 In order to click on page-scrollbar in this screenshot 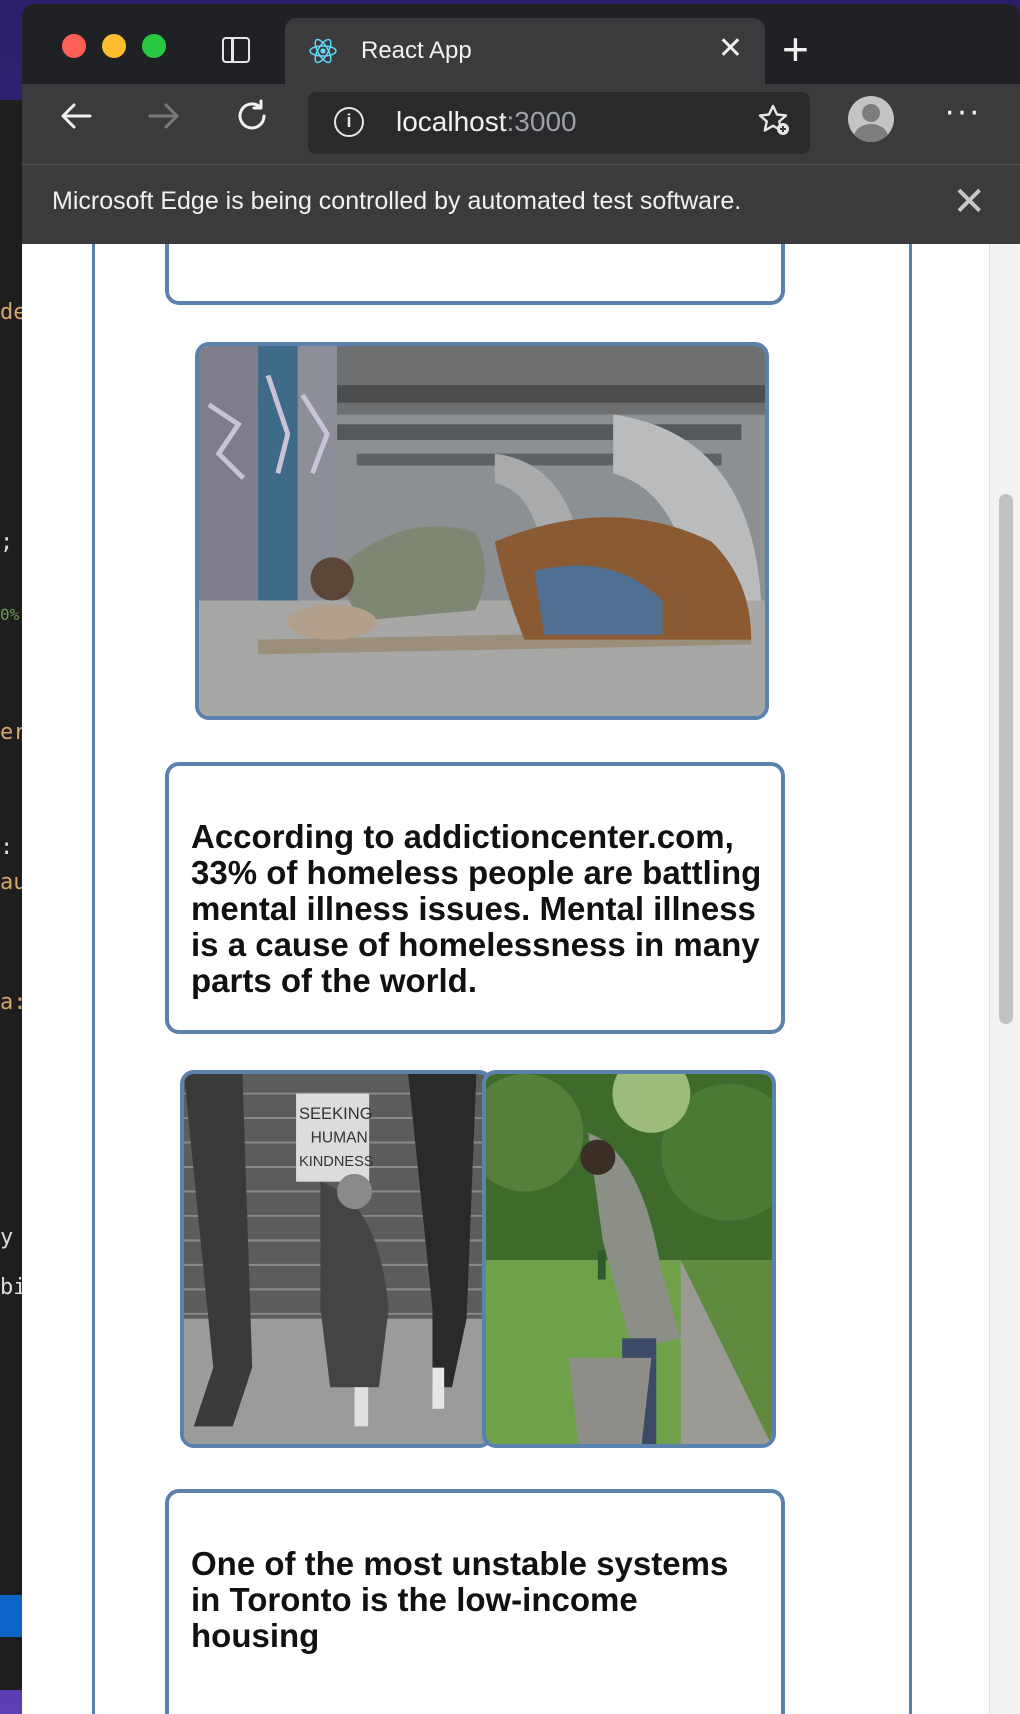, I will do `click(1004, 979)`.